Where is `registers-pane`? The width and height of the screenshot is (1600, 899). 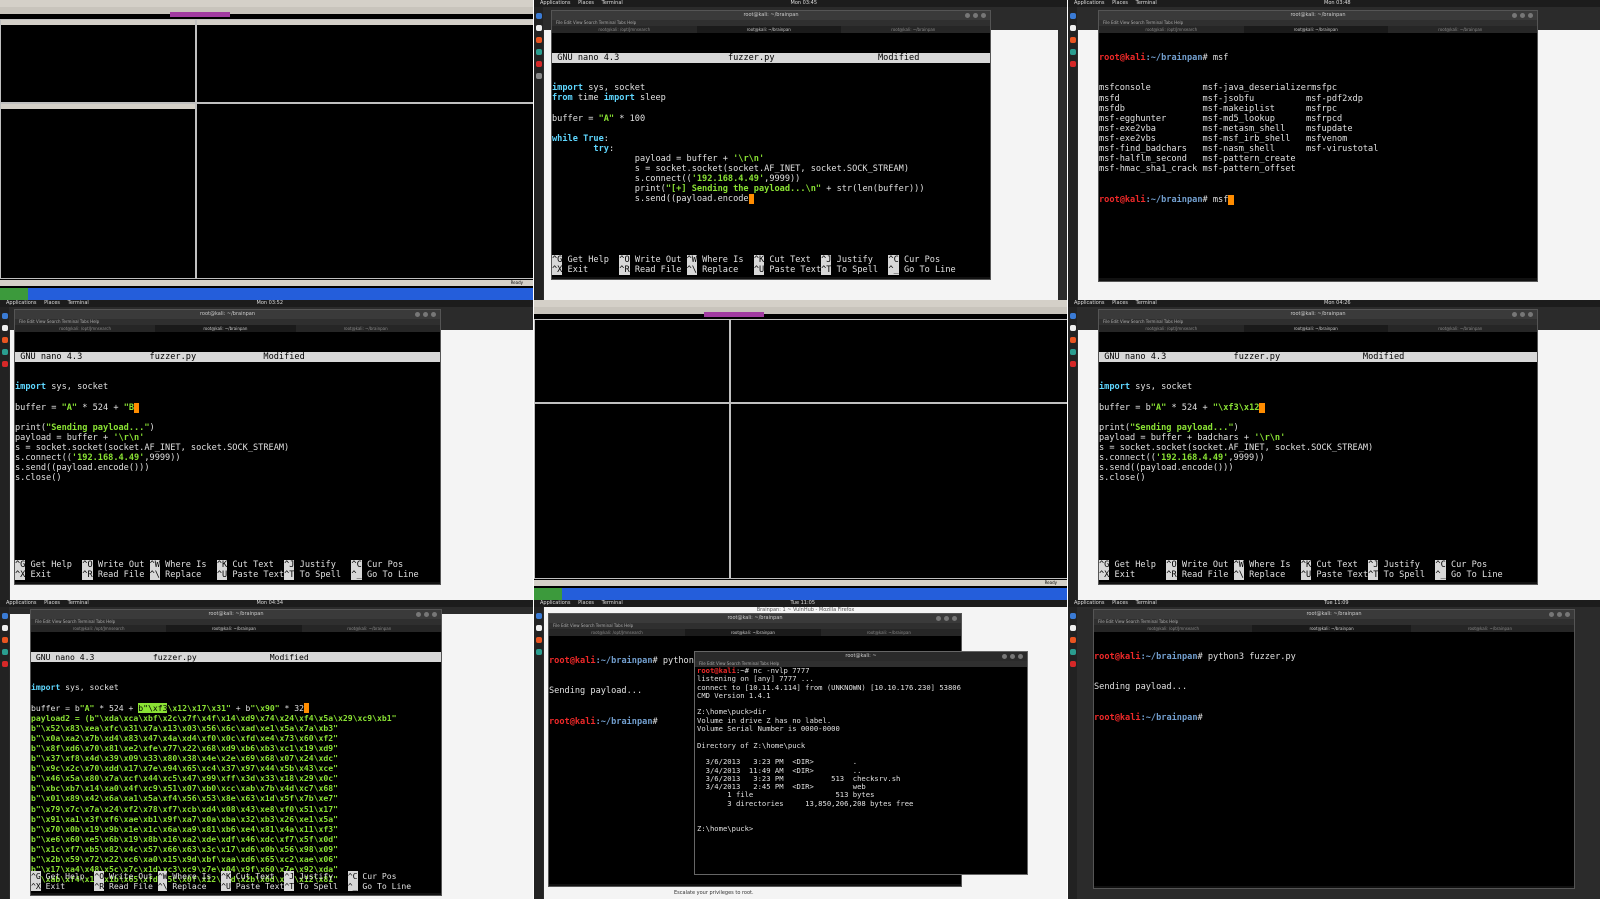
registers-pane is located at coordinates (364, 61).